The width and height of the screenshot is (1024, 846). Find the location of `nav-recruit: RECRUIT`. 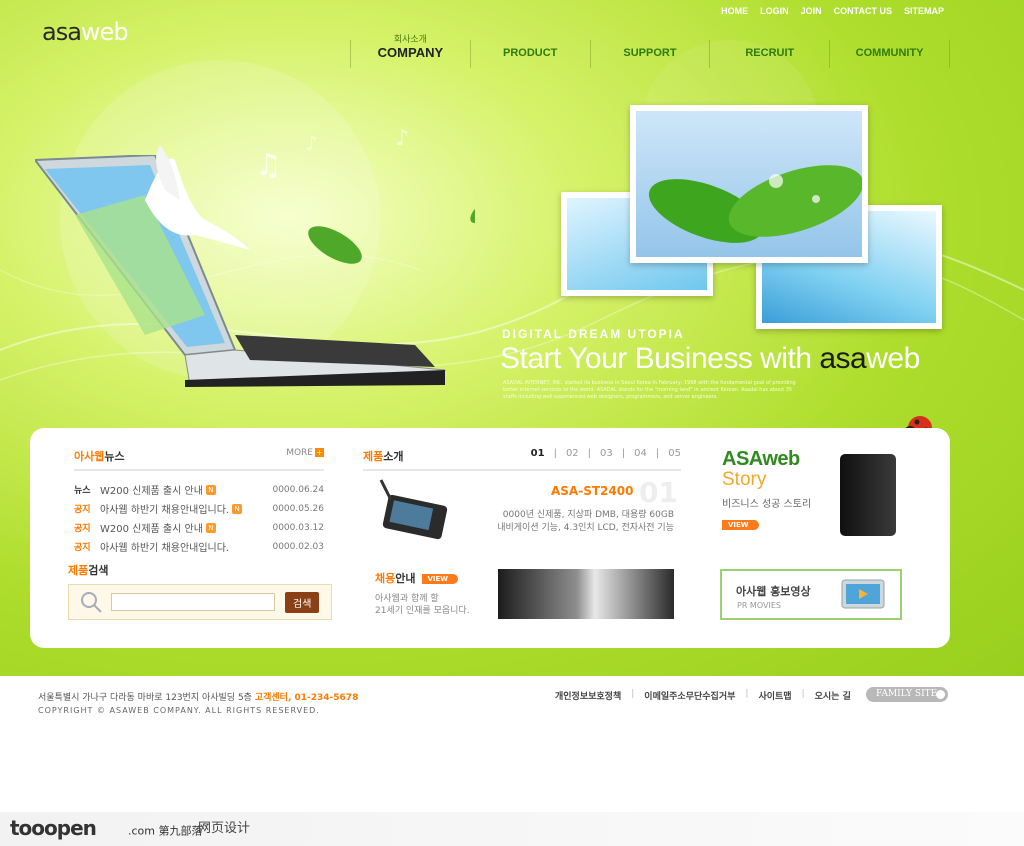

nav-recruit: RECRUIT is located at coordinates (769, 54).